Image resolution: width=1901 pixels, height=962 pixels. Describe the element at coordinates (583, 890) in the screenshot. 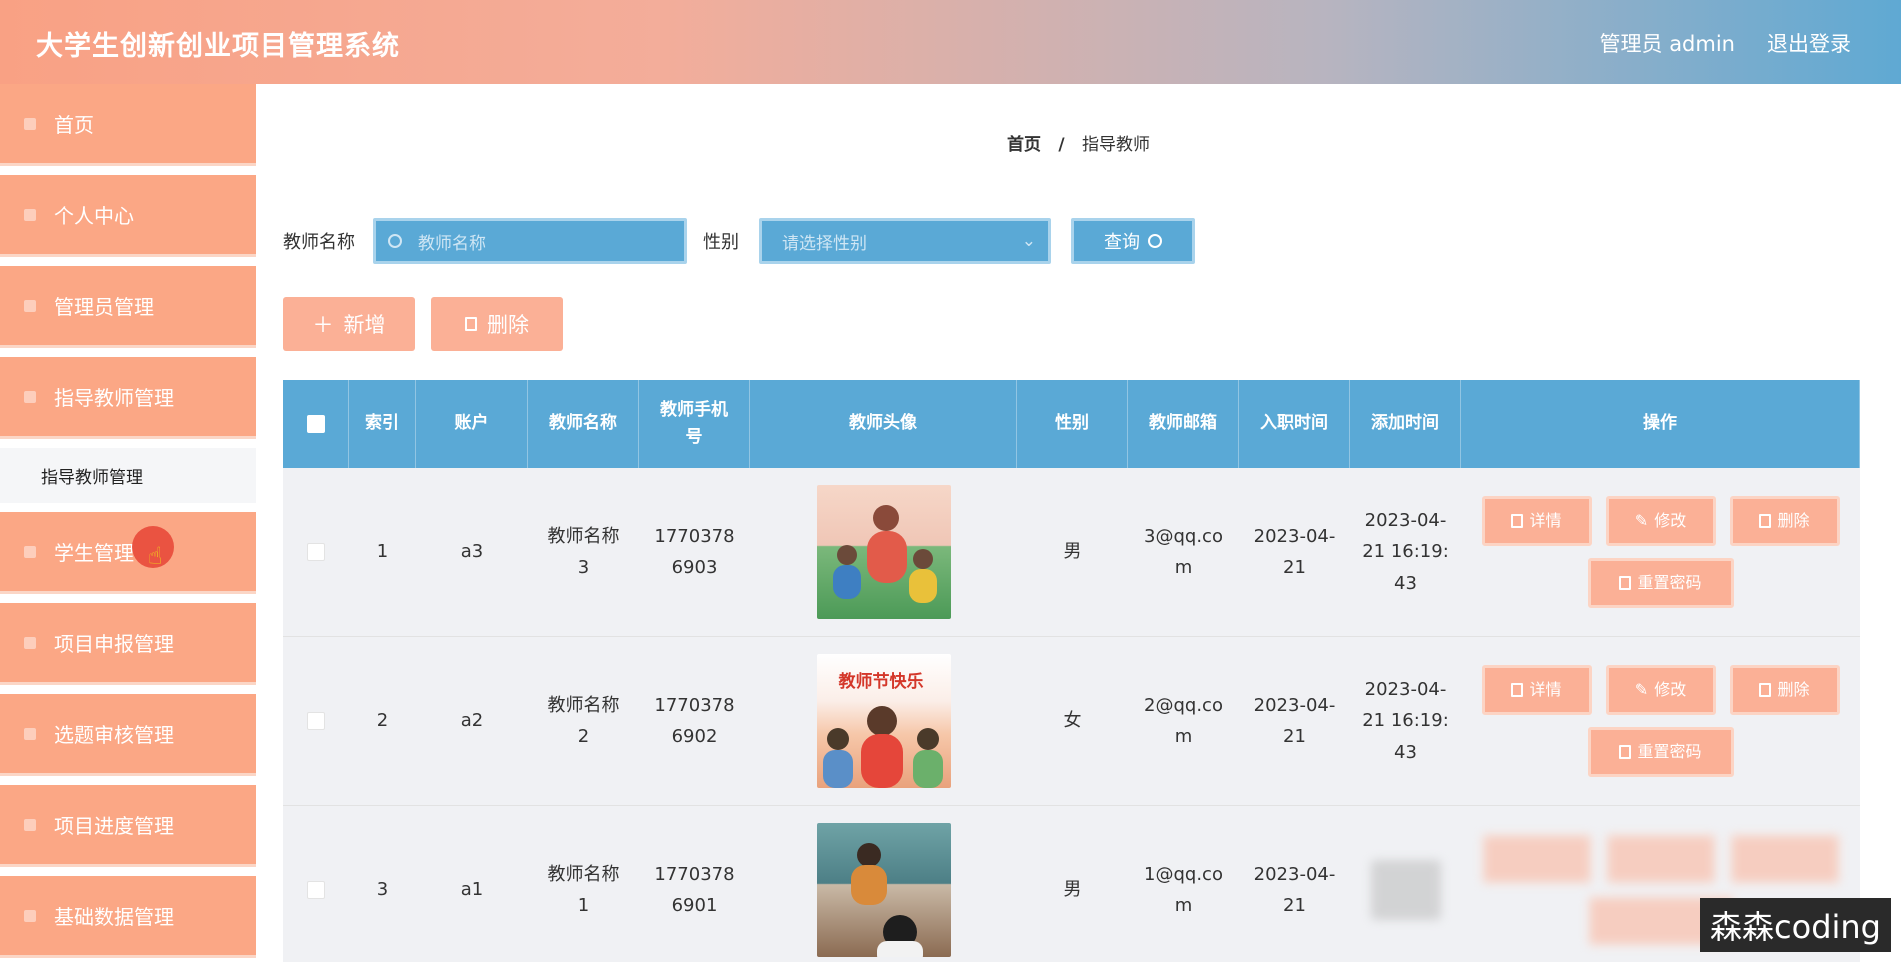

I see `cell-name: 教师名称1` at that location.